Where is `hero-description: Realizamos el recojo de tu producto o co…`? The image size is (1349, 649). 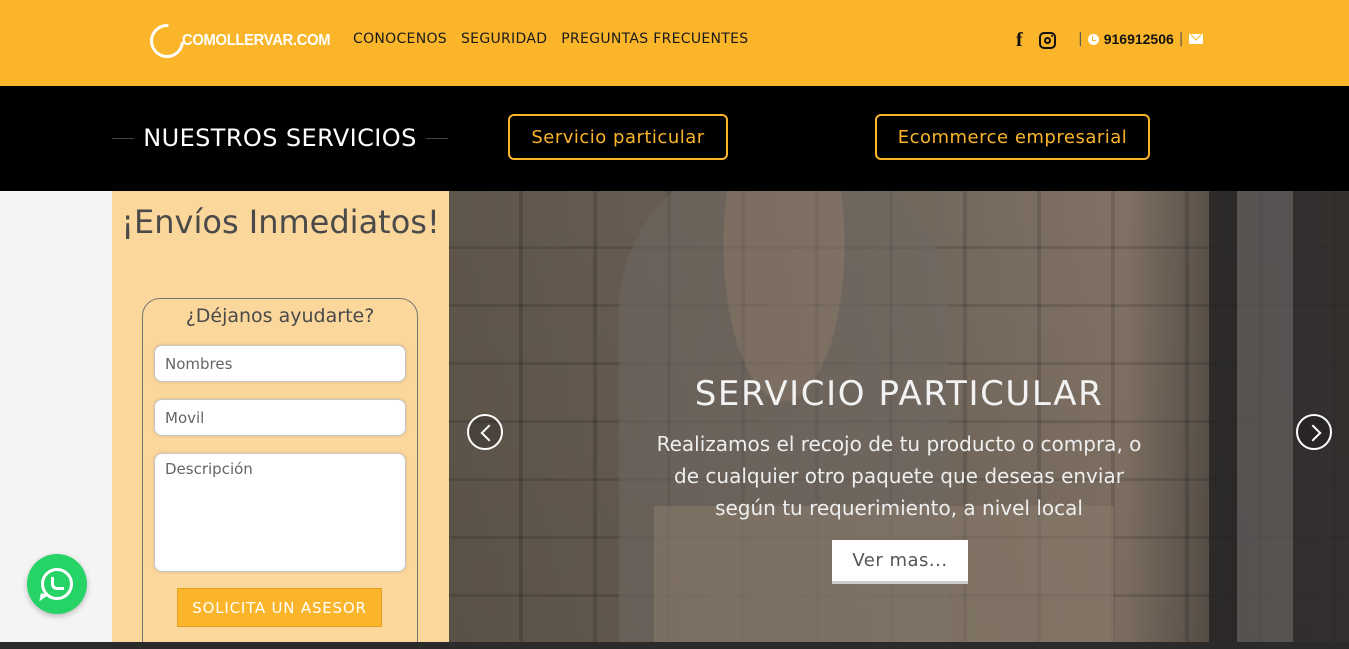
hero-description: Realizamos el recojo de tu producto o co… is located at coordinates (899, 476).